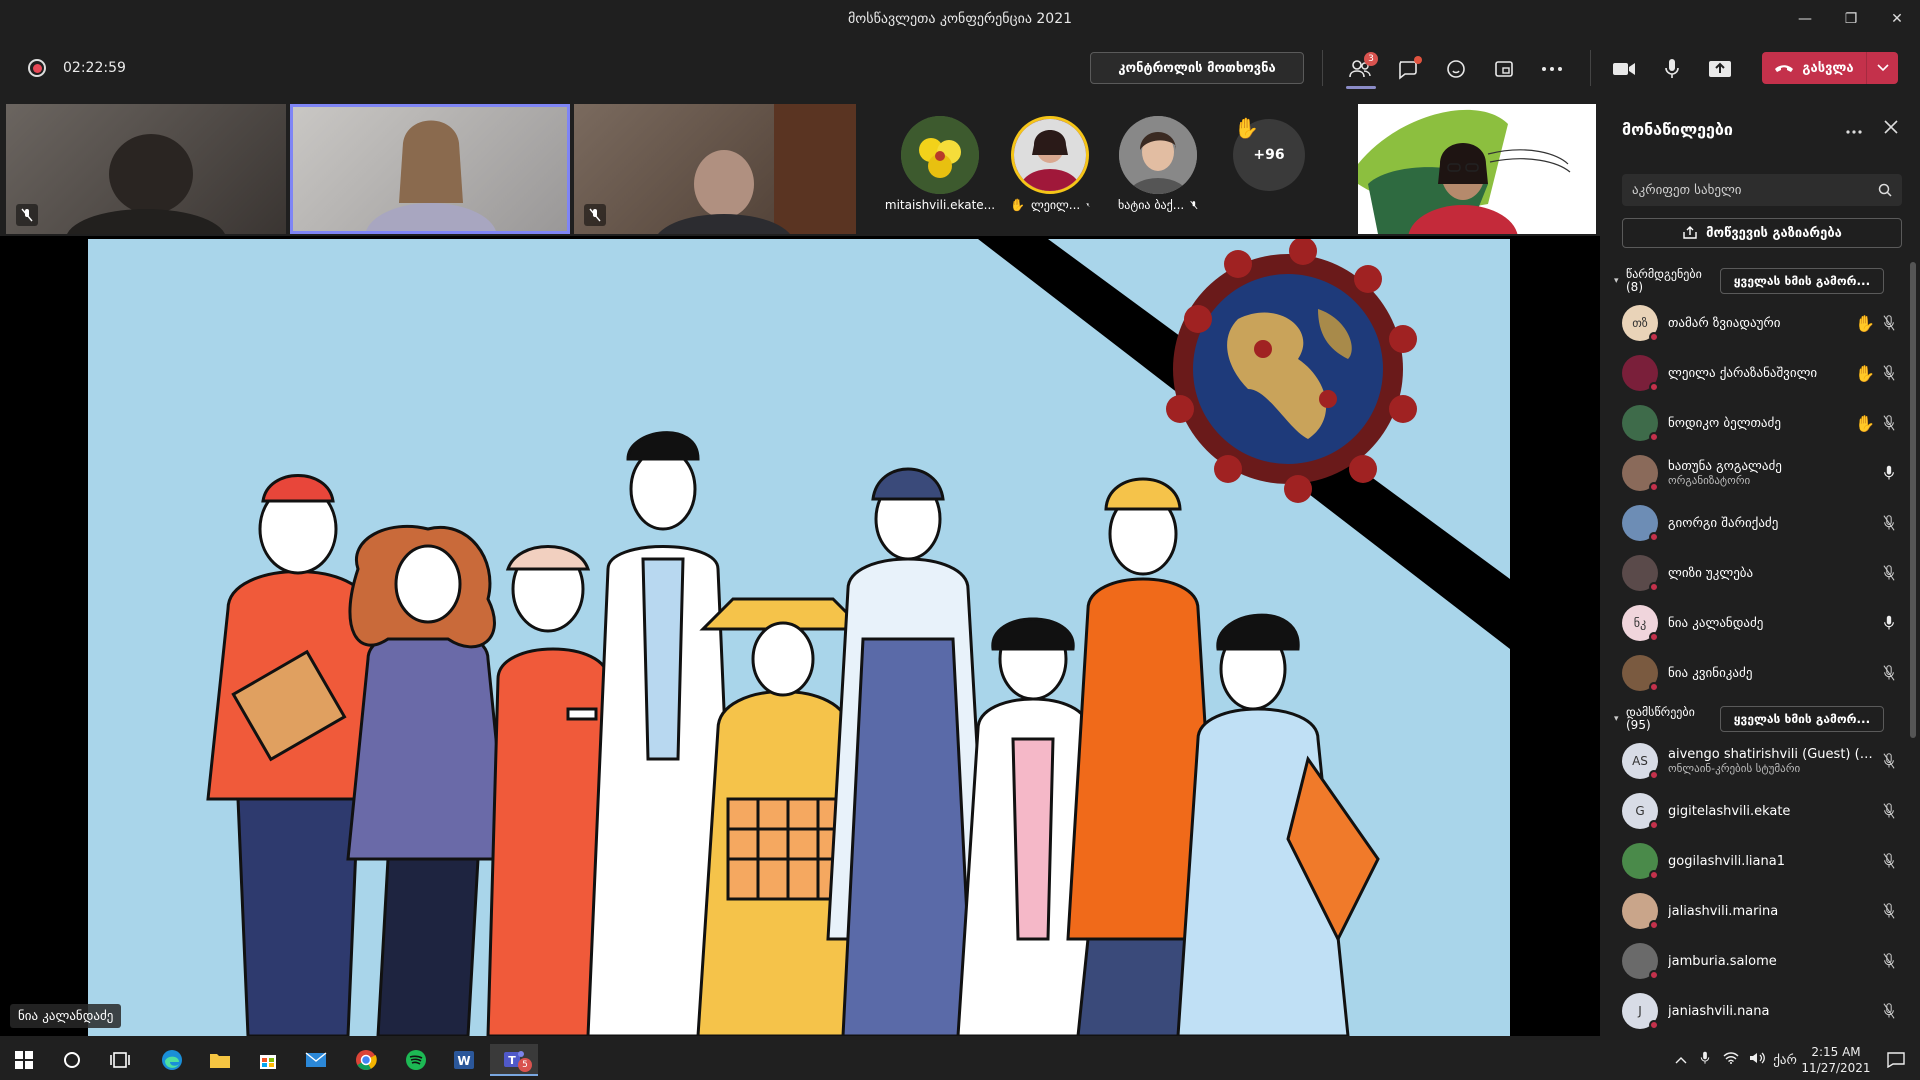 The height and width of the screenshot is (1080, 1920). Describe the element at coordinates (1640, 1011) in the screenshot. I see `avatar: J` at that location.